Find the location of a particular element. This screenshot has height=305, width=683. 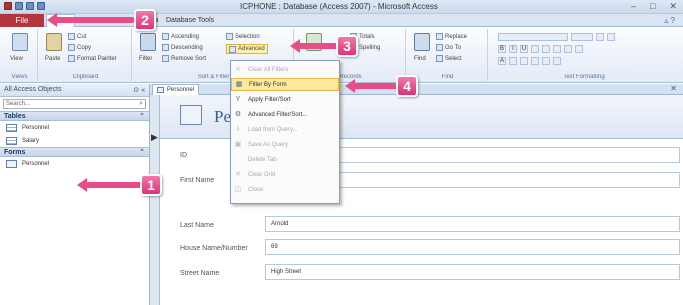

selection-button: Selection is located at coordinates (243, 36).